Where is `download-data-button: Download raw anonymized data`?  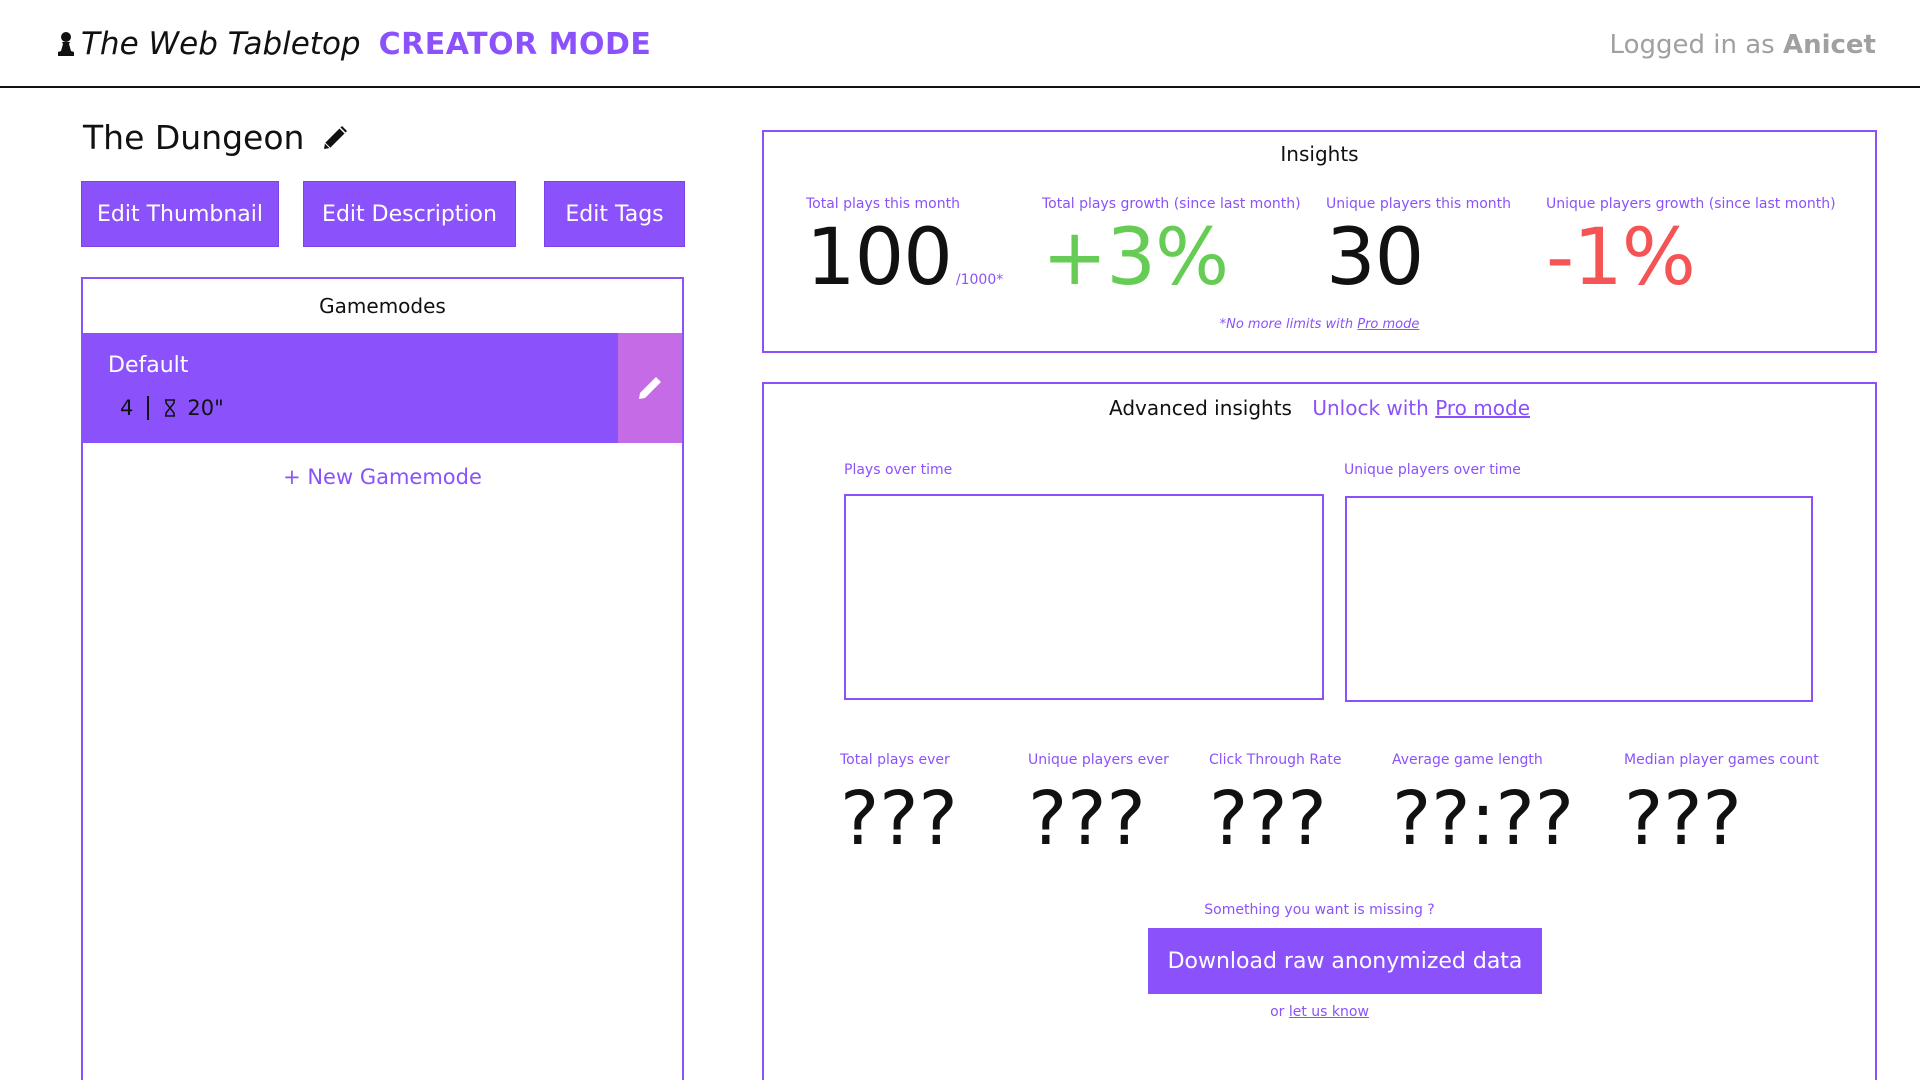 download-data-button: Download raw anonymized data is located at coordinates (1345, 961).